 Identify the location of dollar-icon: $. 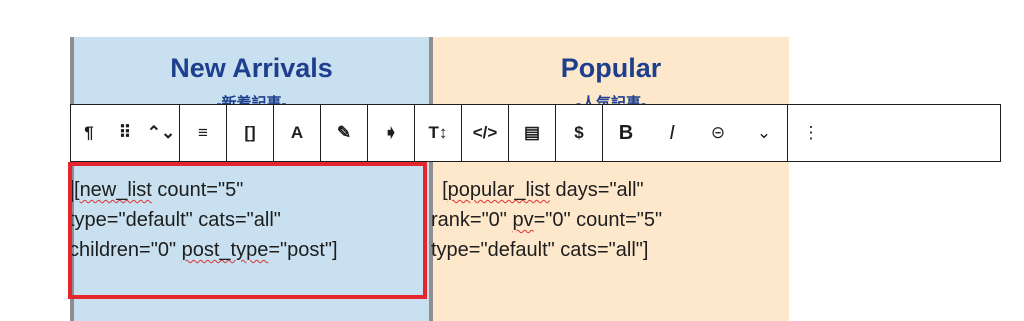
(579, 133).